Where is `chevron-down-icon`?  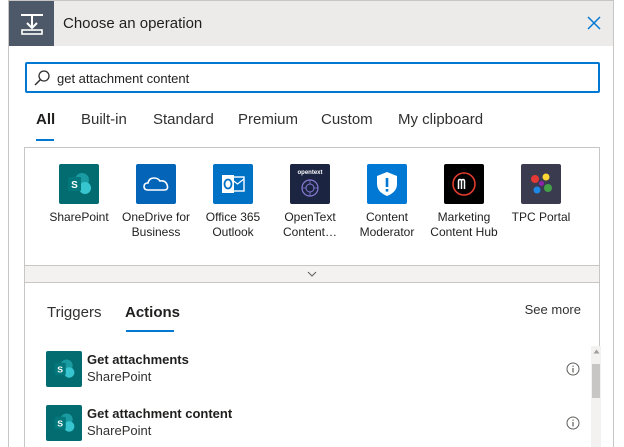
chevron-down-icon is located at coordinates (312, 274).